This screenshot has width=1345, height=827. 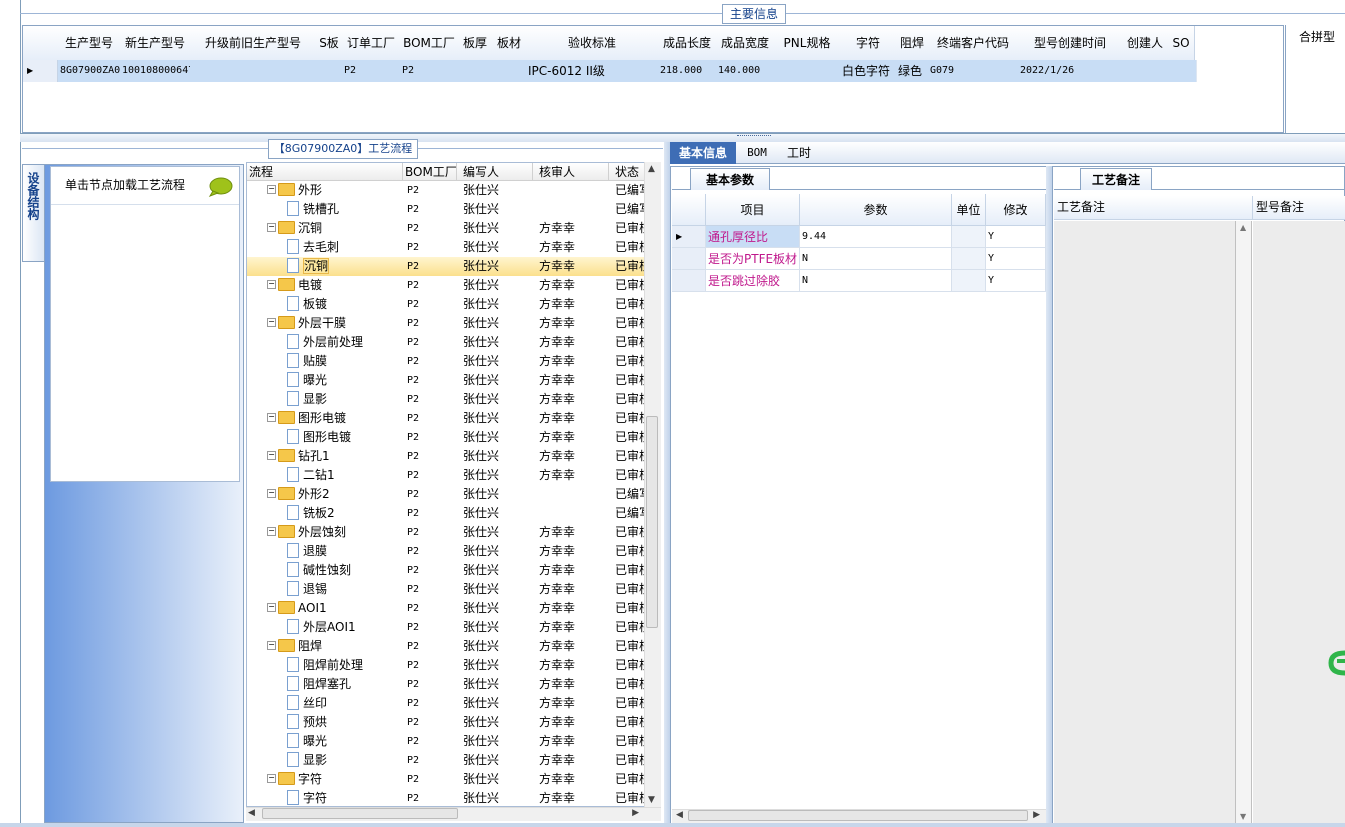 I want to click on col-header-9: 成品长度, so click(x=687, y=43).